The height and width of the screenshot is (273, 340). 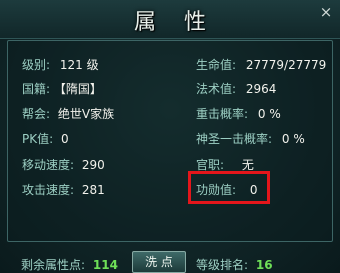 I want to click on nationality-label: 国籍:, so click(x=36, y=89).